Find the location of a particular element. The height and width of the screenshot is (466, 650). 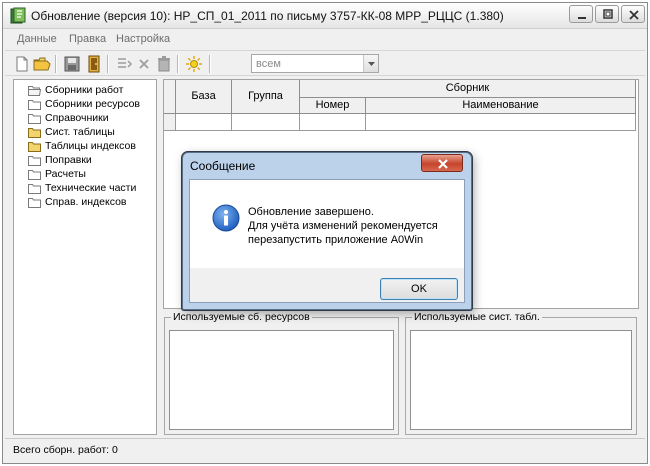

status-text: Всего сборн. работ: 0 is located at coordinates (65, 450).